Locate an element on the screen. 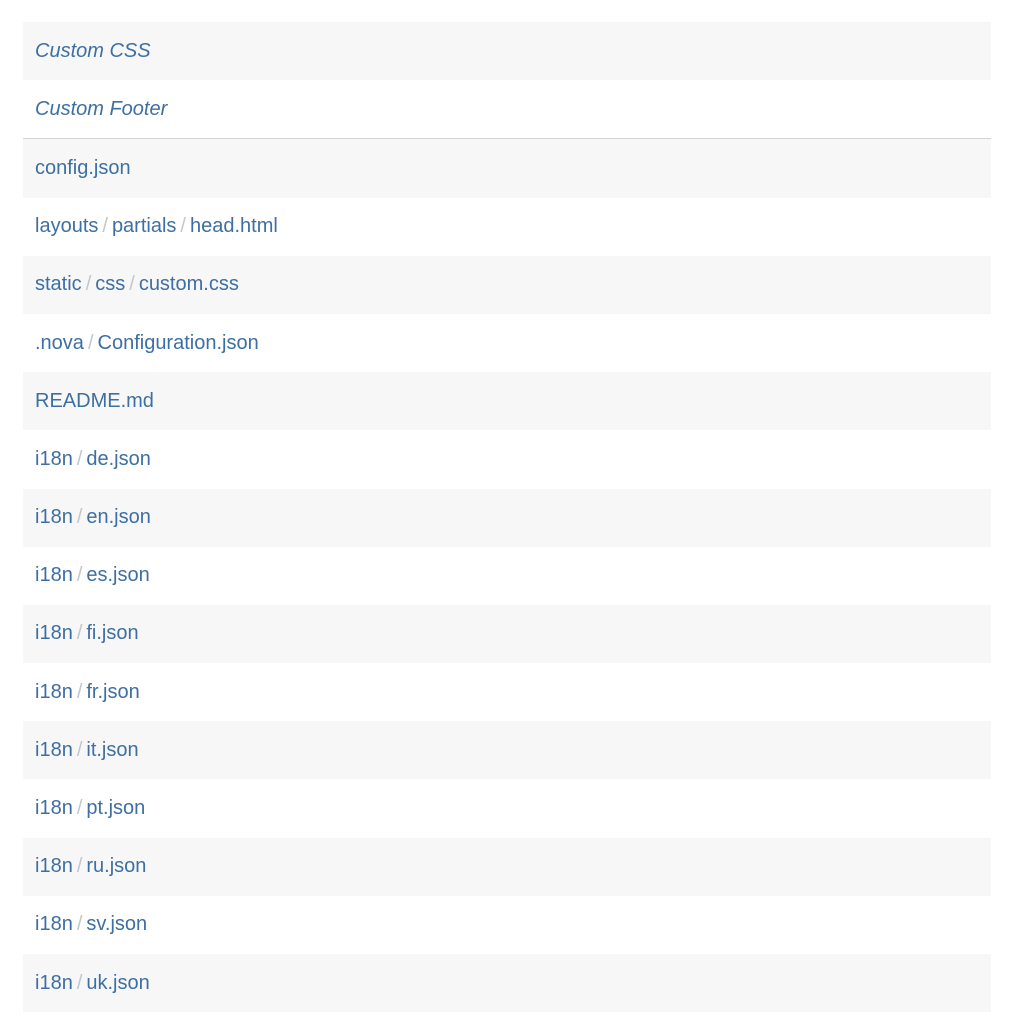  file-link: i18n / fi.json is located at coordinates (507, 634).